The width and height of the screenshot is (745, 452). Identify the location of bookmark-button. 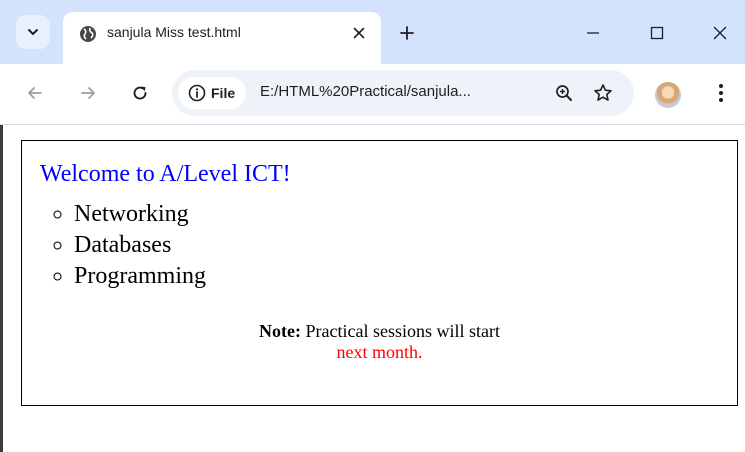
(603, 93).